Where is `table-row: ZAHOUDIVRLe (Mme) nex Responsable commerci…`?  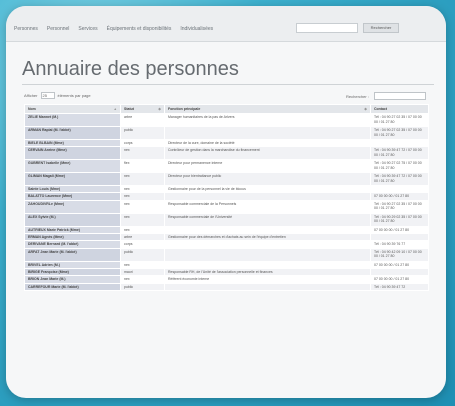
table-row: ZAHOUDIVRLe (Mme) nex Responsable commerci… is located at coordinates (226, 206).